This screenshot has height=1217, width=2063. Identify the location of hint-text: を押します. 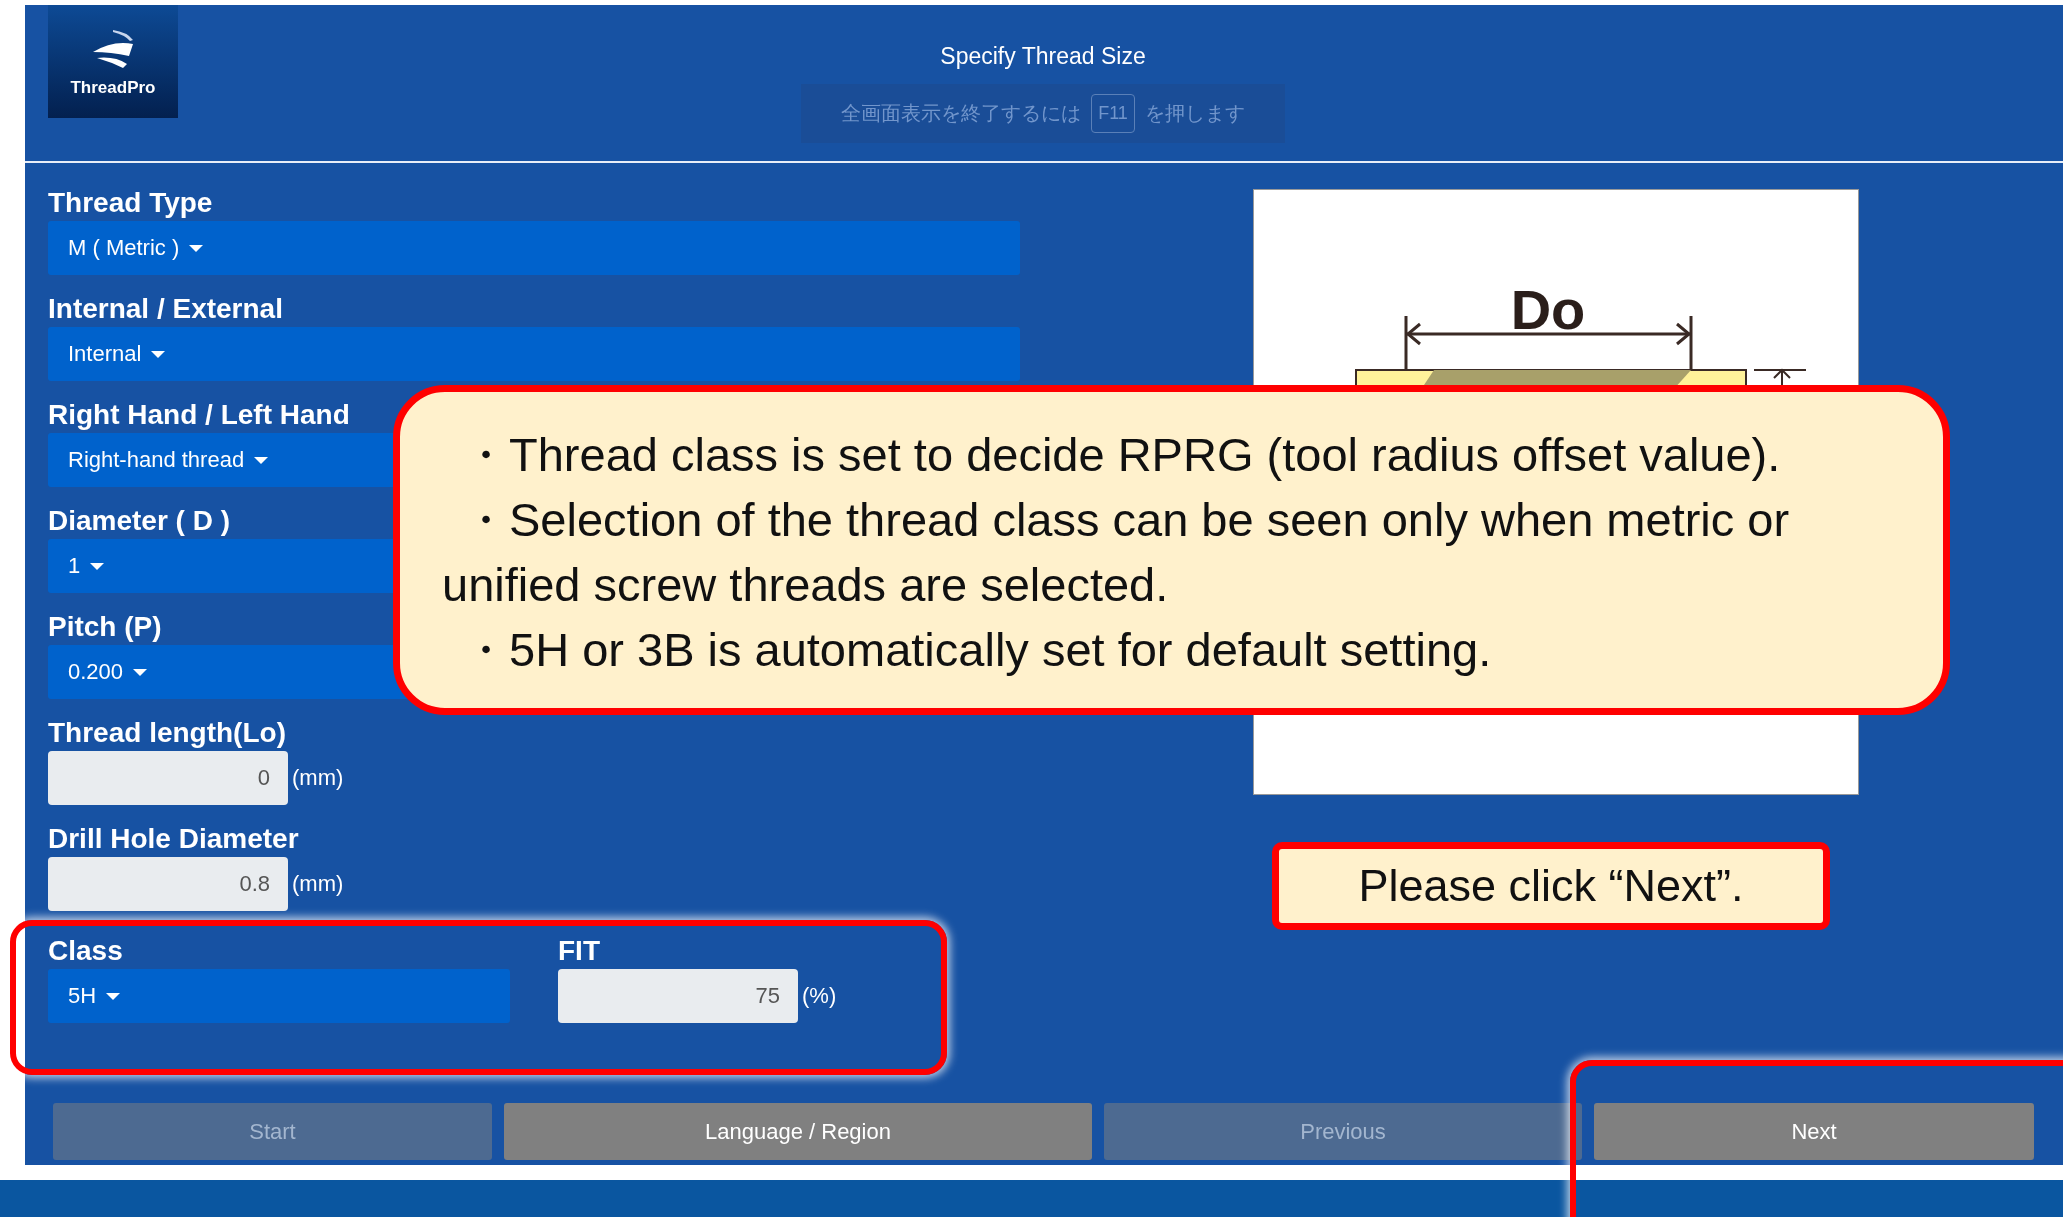
(1194, 113).